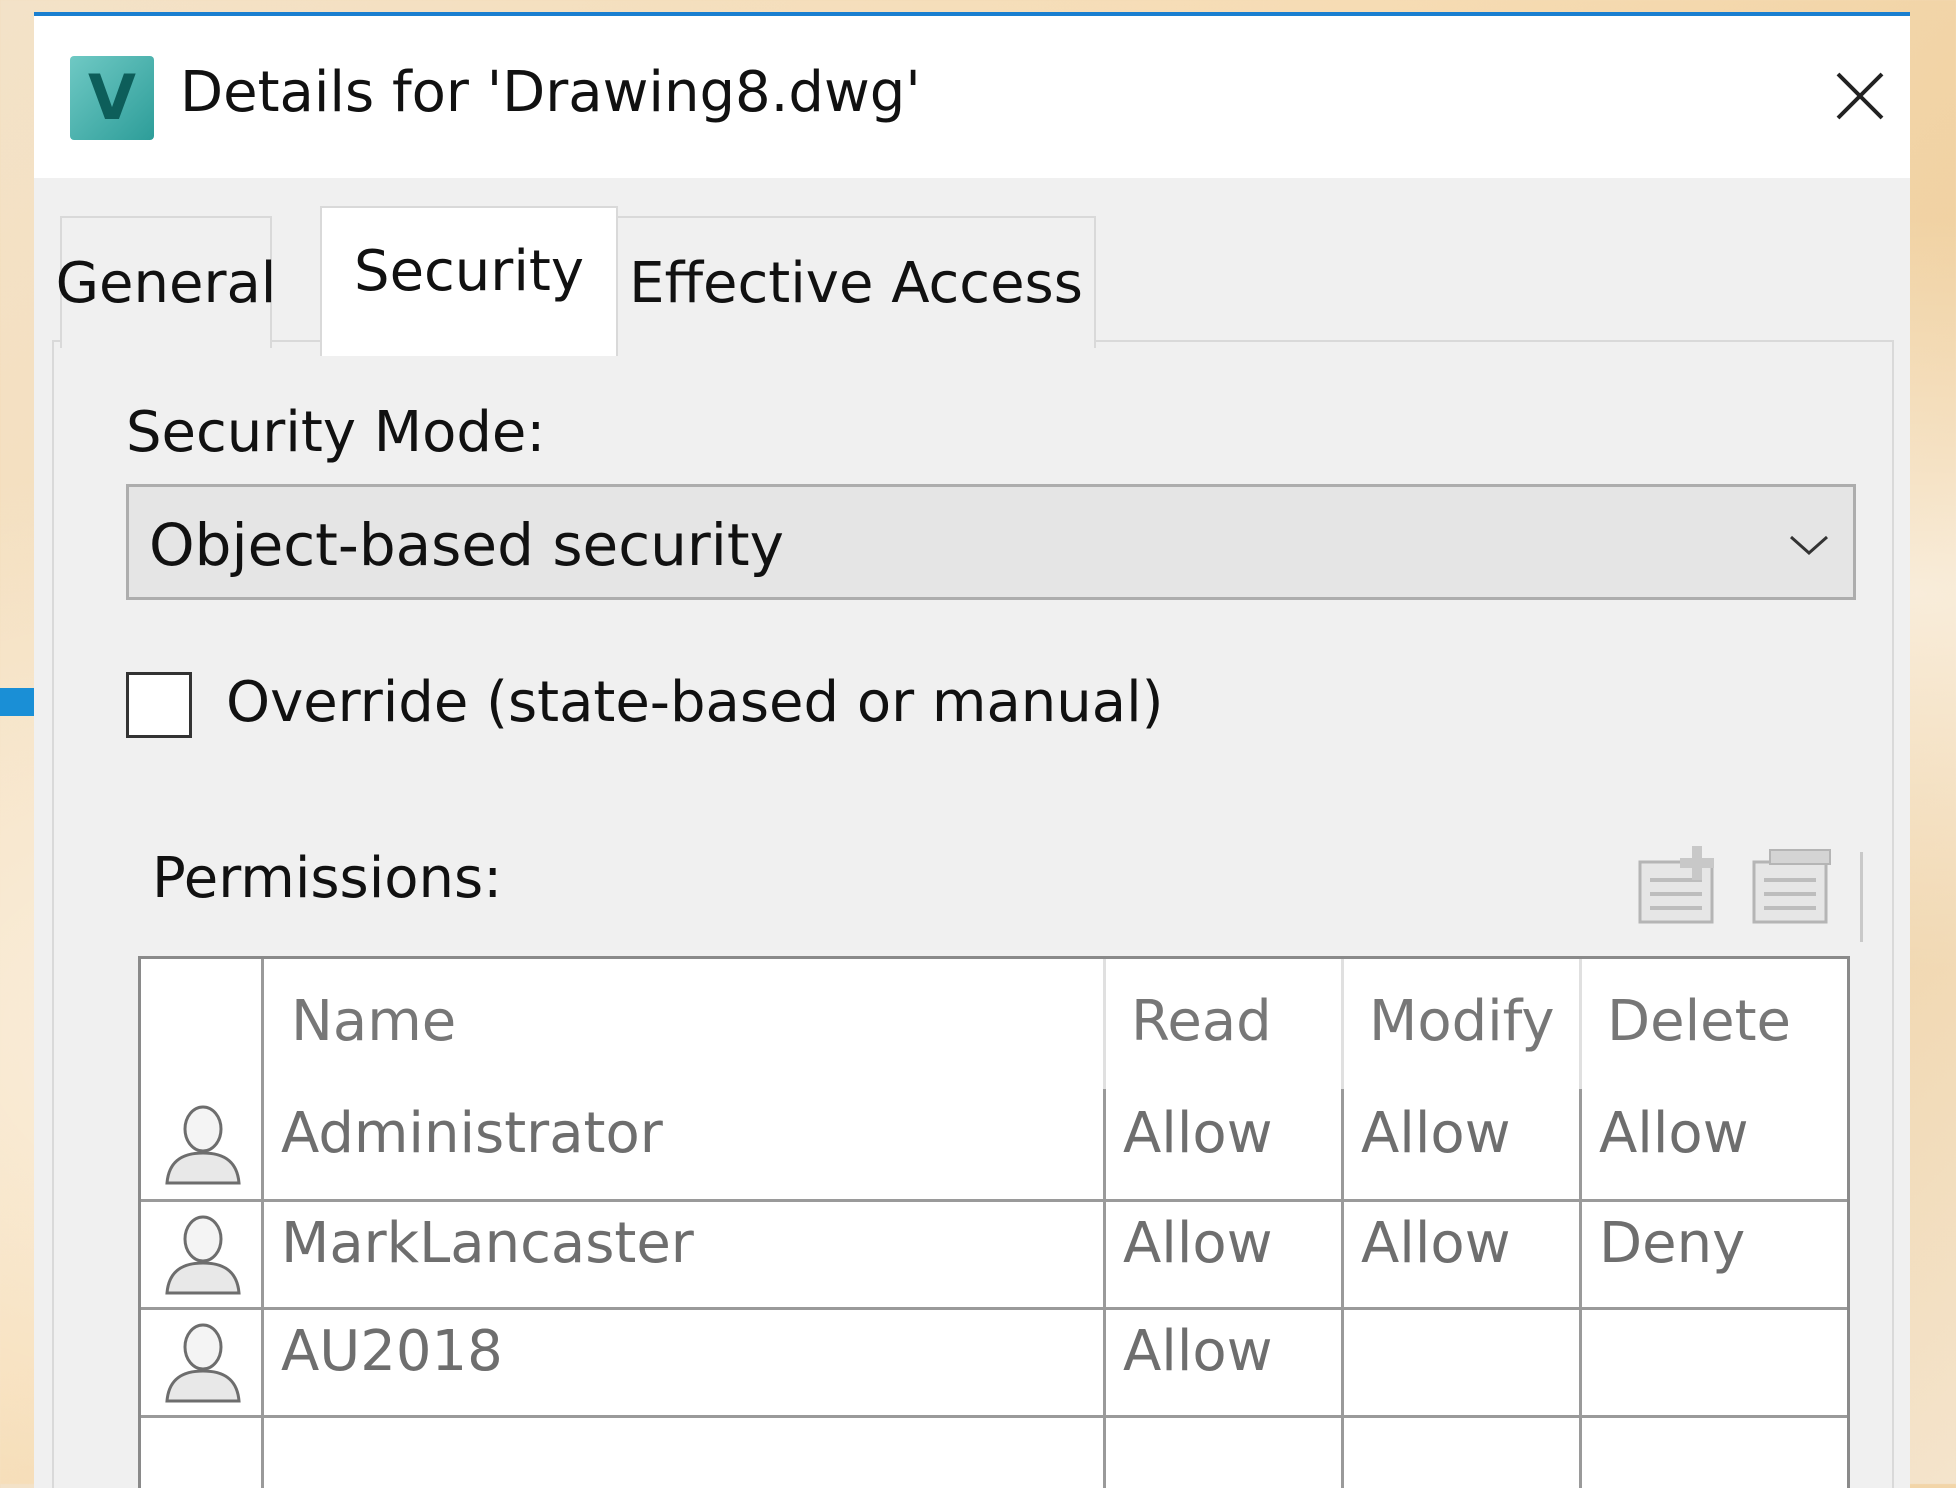 The height and width of the screenshot is (1488, 1956). What do you see at coordinates (336, 432) in the screenshot?
I see `security-mode-label: Security Mode:` at bounding box center [336, 432].